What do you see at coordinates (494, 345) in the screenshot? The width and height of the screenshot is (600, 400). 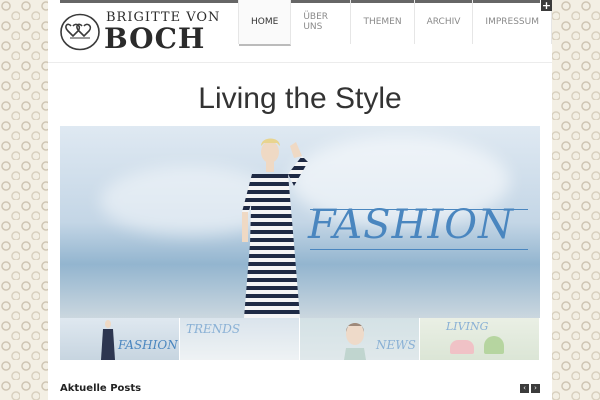 I see `thumb-plant-image` at bounding box center [494, 345].